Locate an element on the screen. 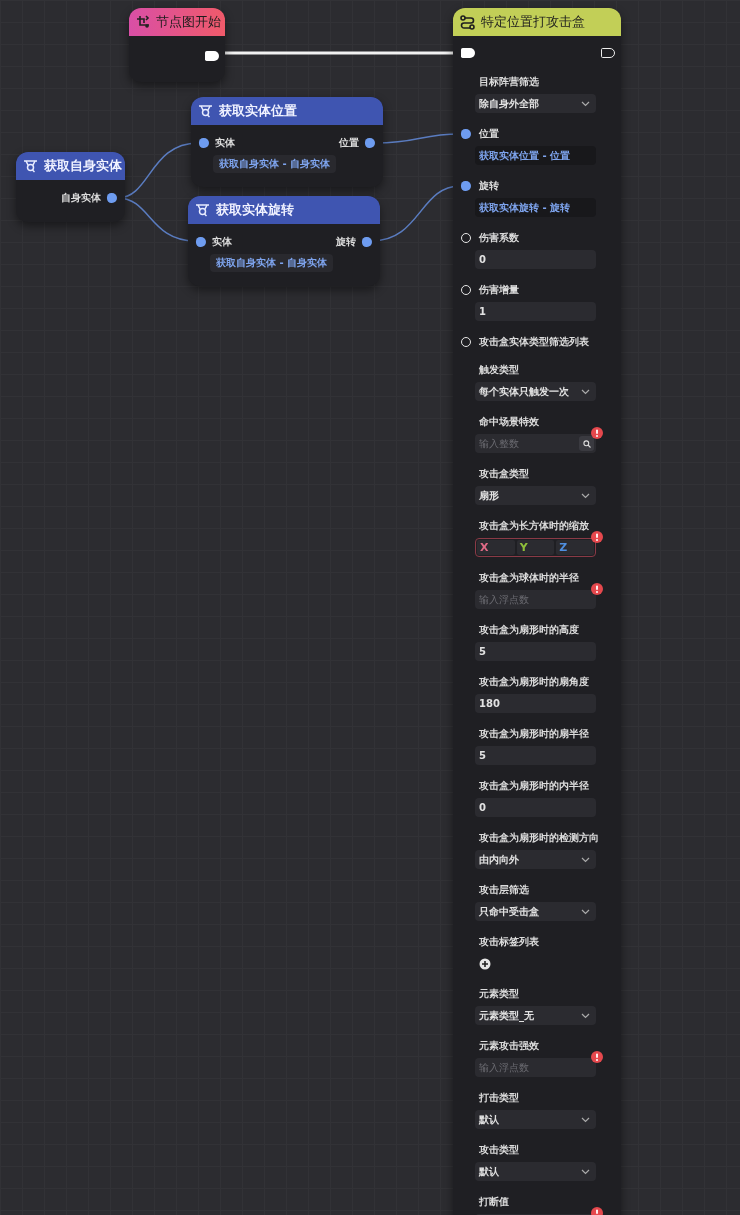  axis-label: X is located at coordinates (484, 547).